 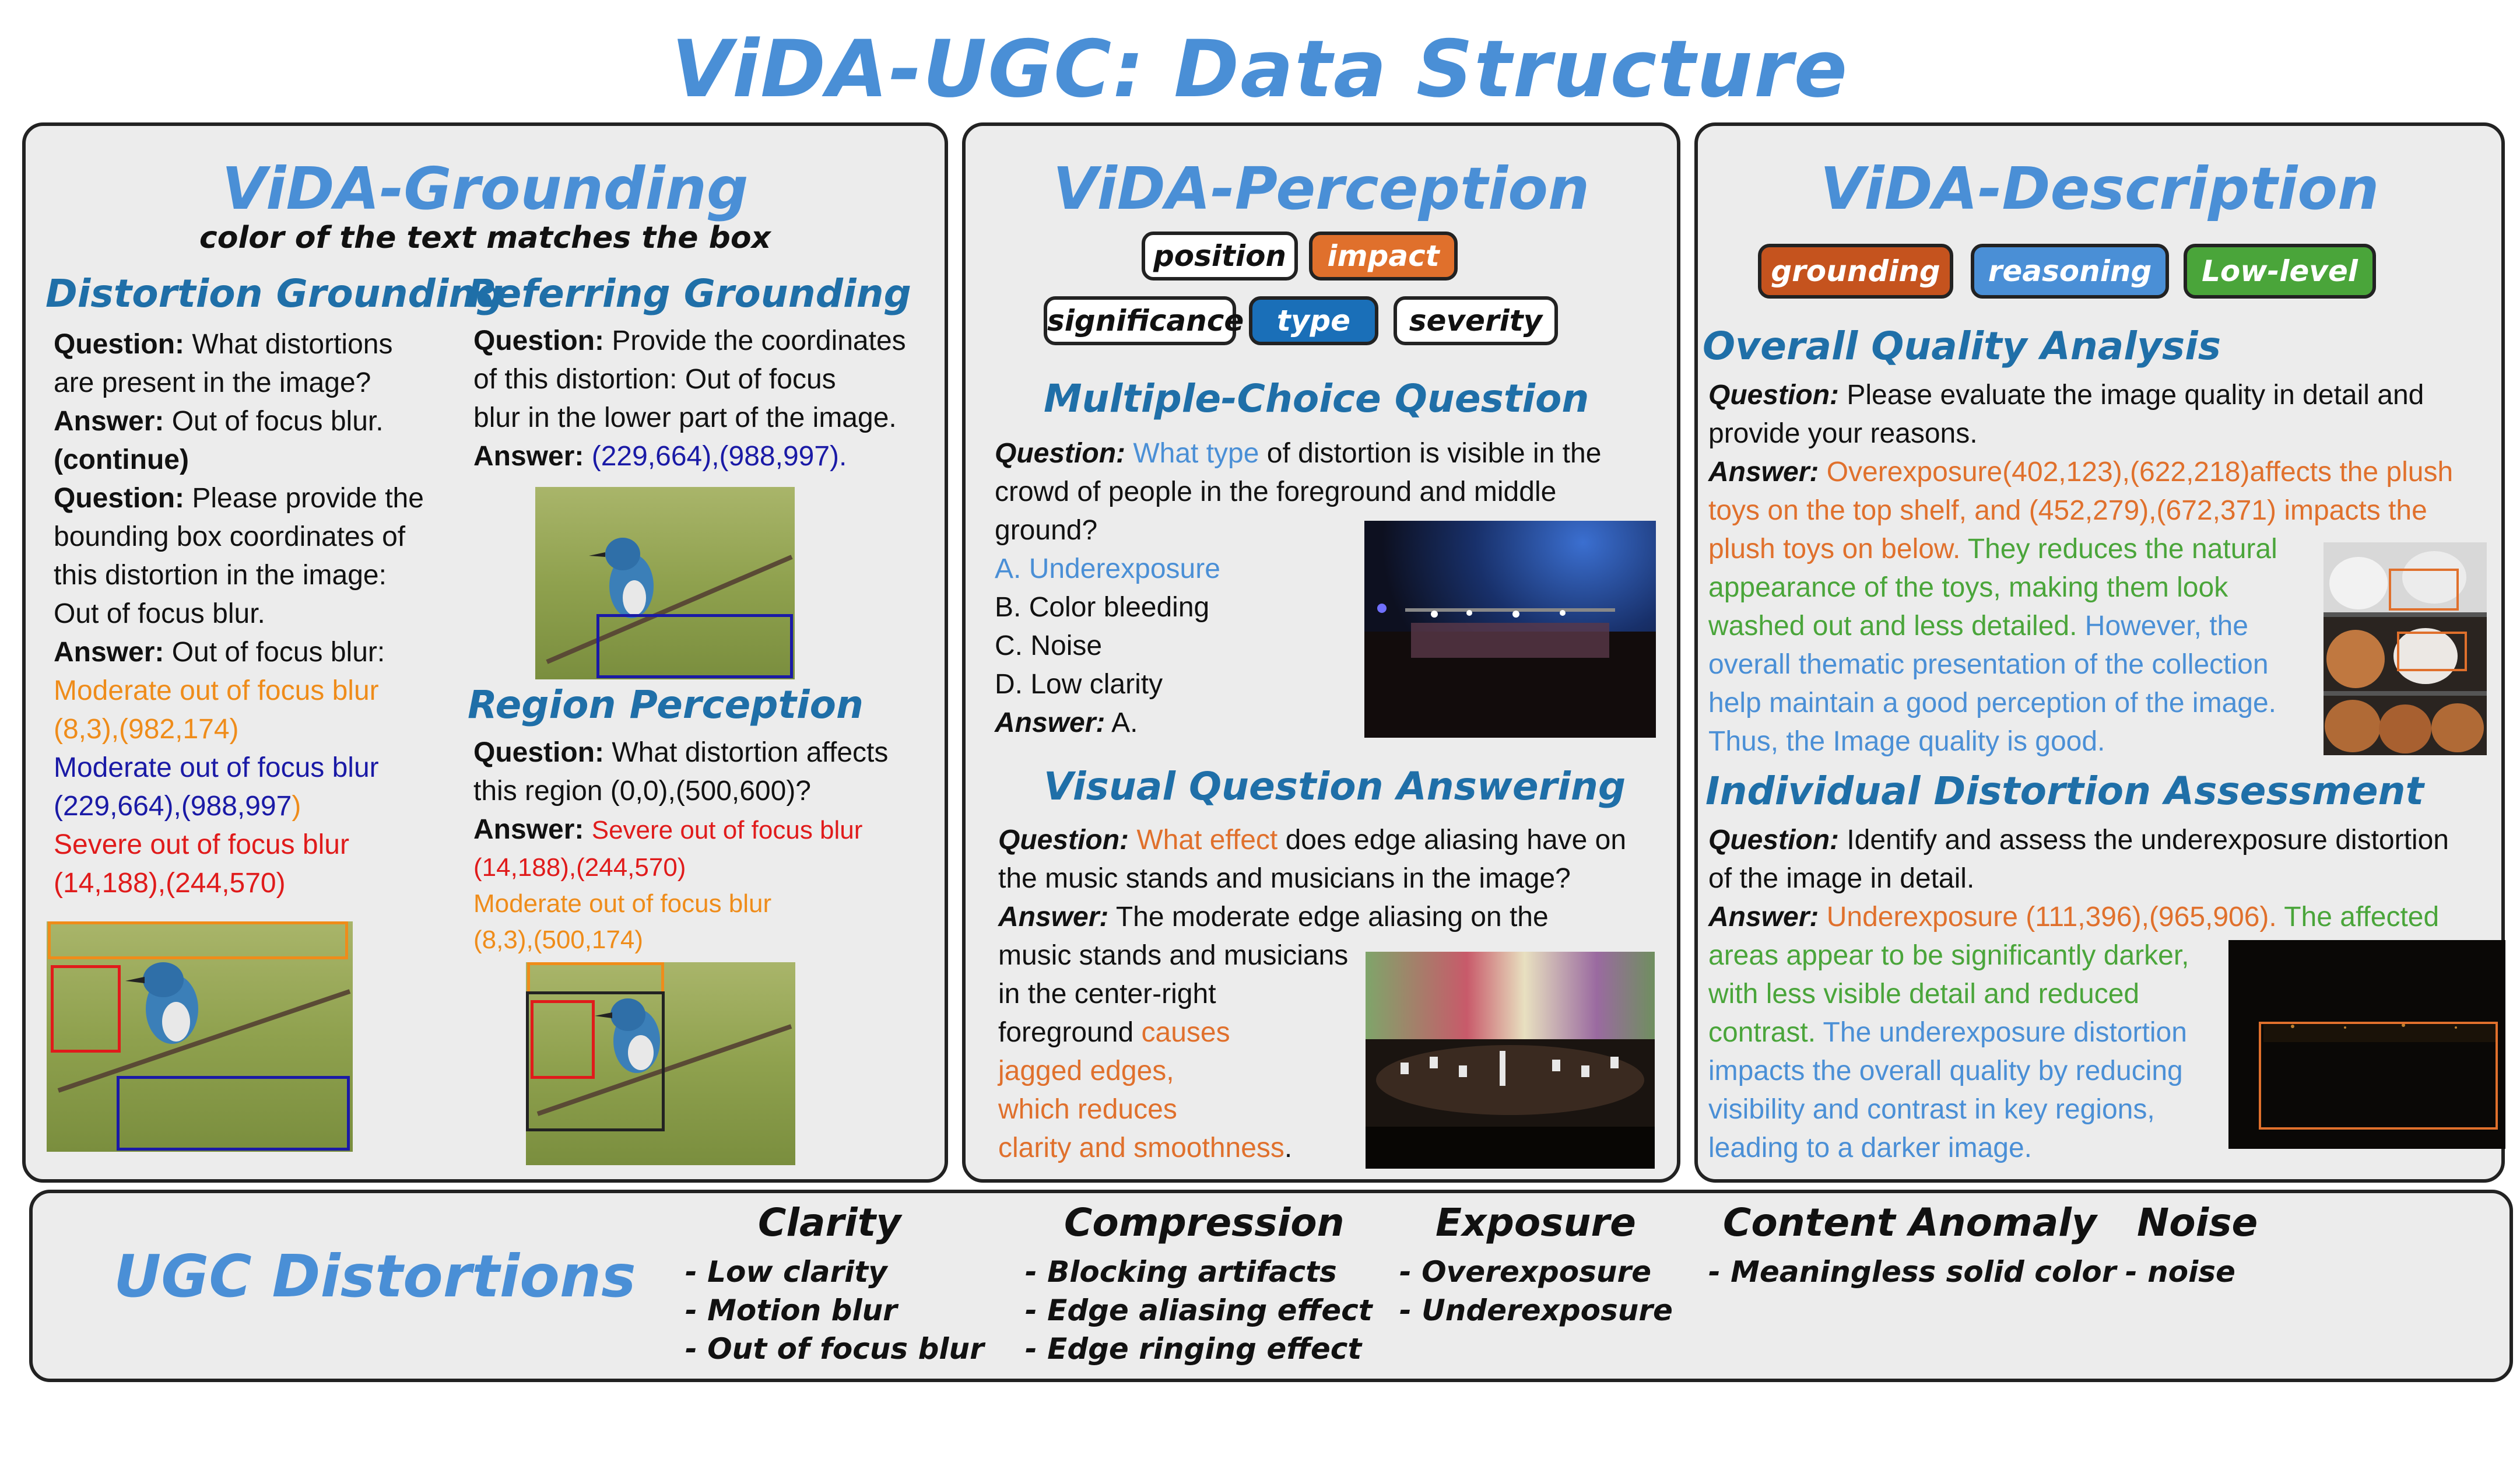 I want to click on question-text: blur in the lower part of the image., so click(x=685, y=418).